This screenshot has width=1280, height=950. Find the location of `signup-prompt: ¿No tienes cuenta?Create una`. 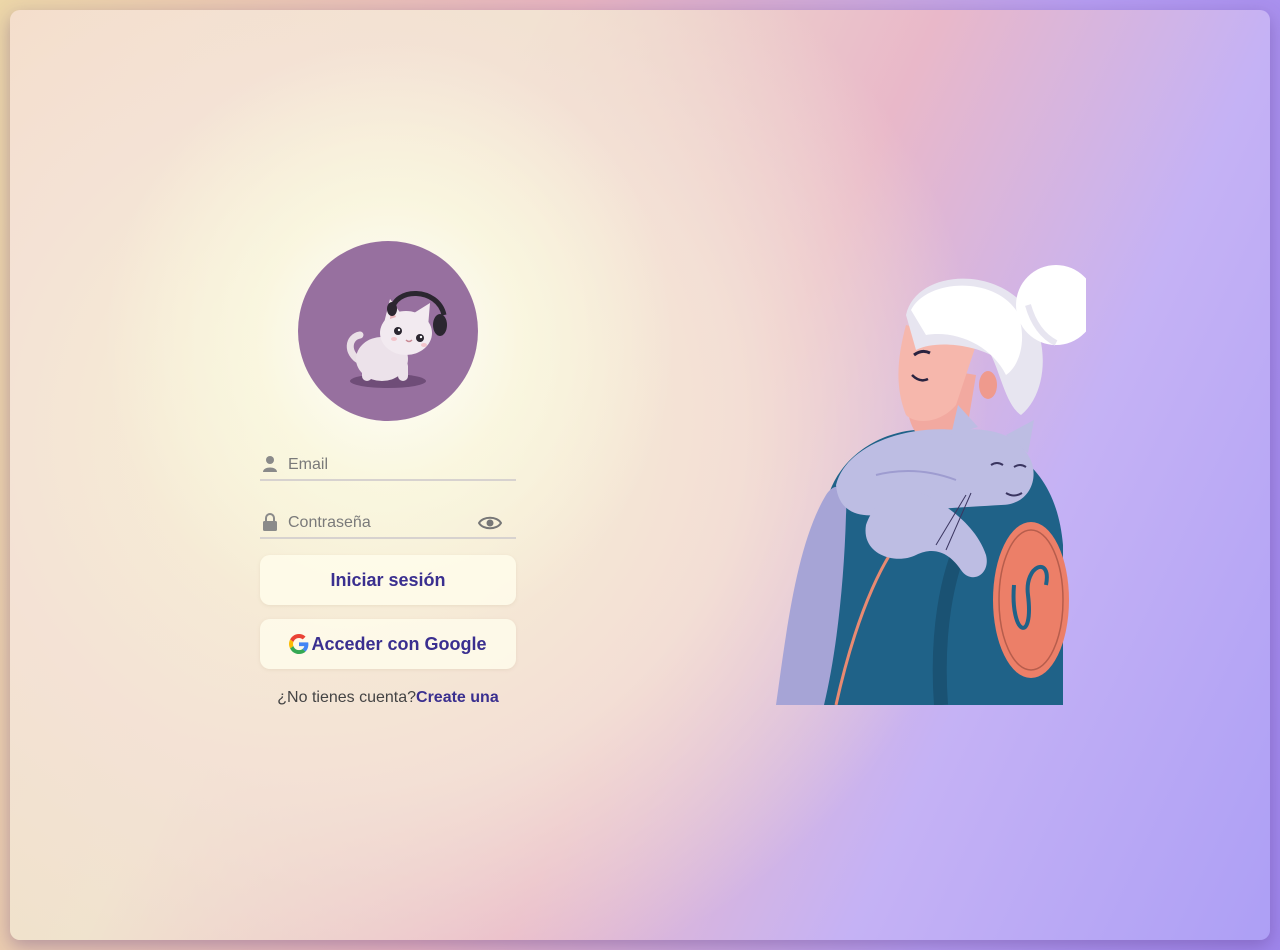

signup-prompt: ¿No tienes cuenta?Create una is located at coordinates (388, 698).